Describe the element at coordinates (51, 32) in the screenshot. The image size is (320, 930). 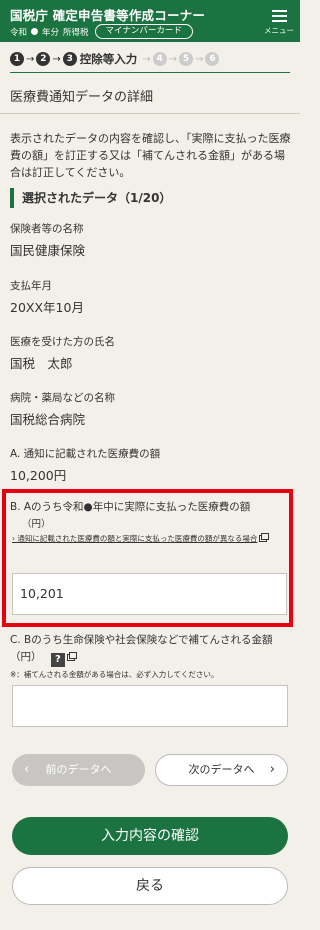
I see `year-suffix: 年分` at that location.